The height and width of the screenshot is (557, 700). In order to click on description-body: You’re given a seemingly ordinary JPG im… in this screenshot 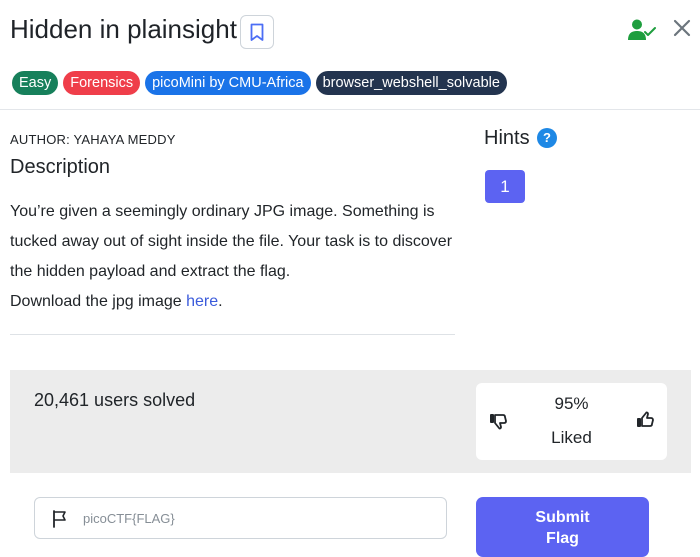, I will do `click(237, 257)`.